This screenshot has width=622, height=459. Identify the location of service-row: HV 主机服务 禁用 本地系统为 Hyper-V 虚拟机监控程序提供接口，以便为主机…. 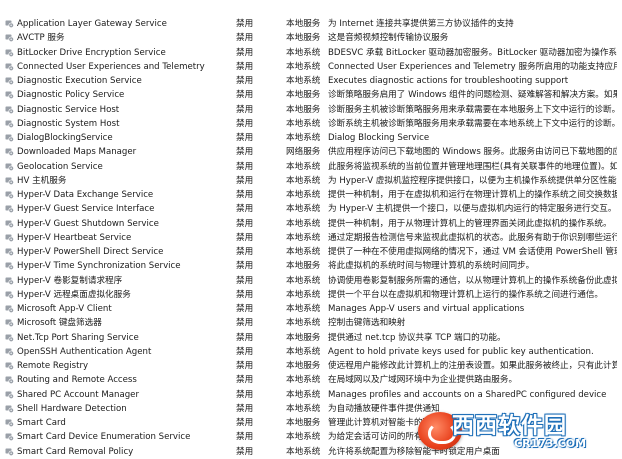
(311, 181).